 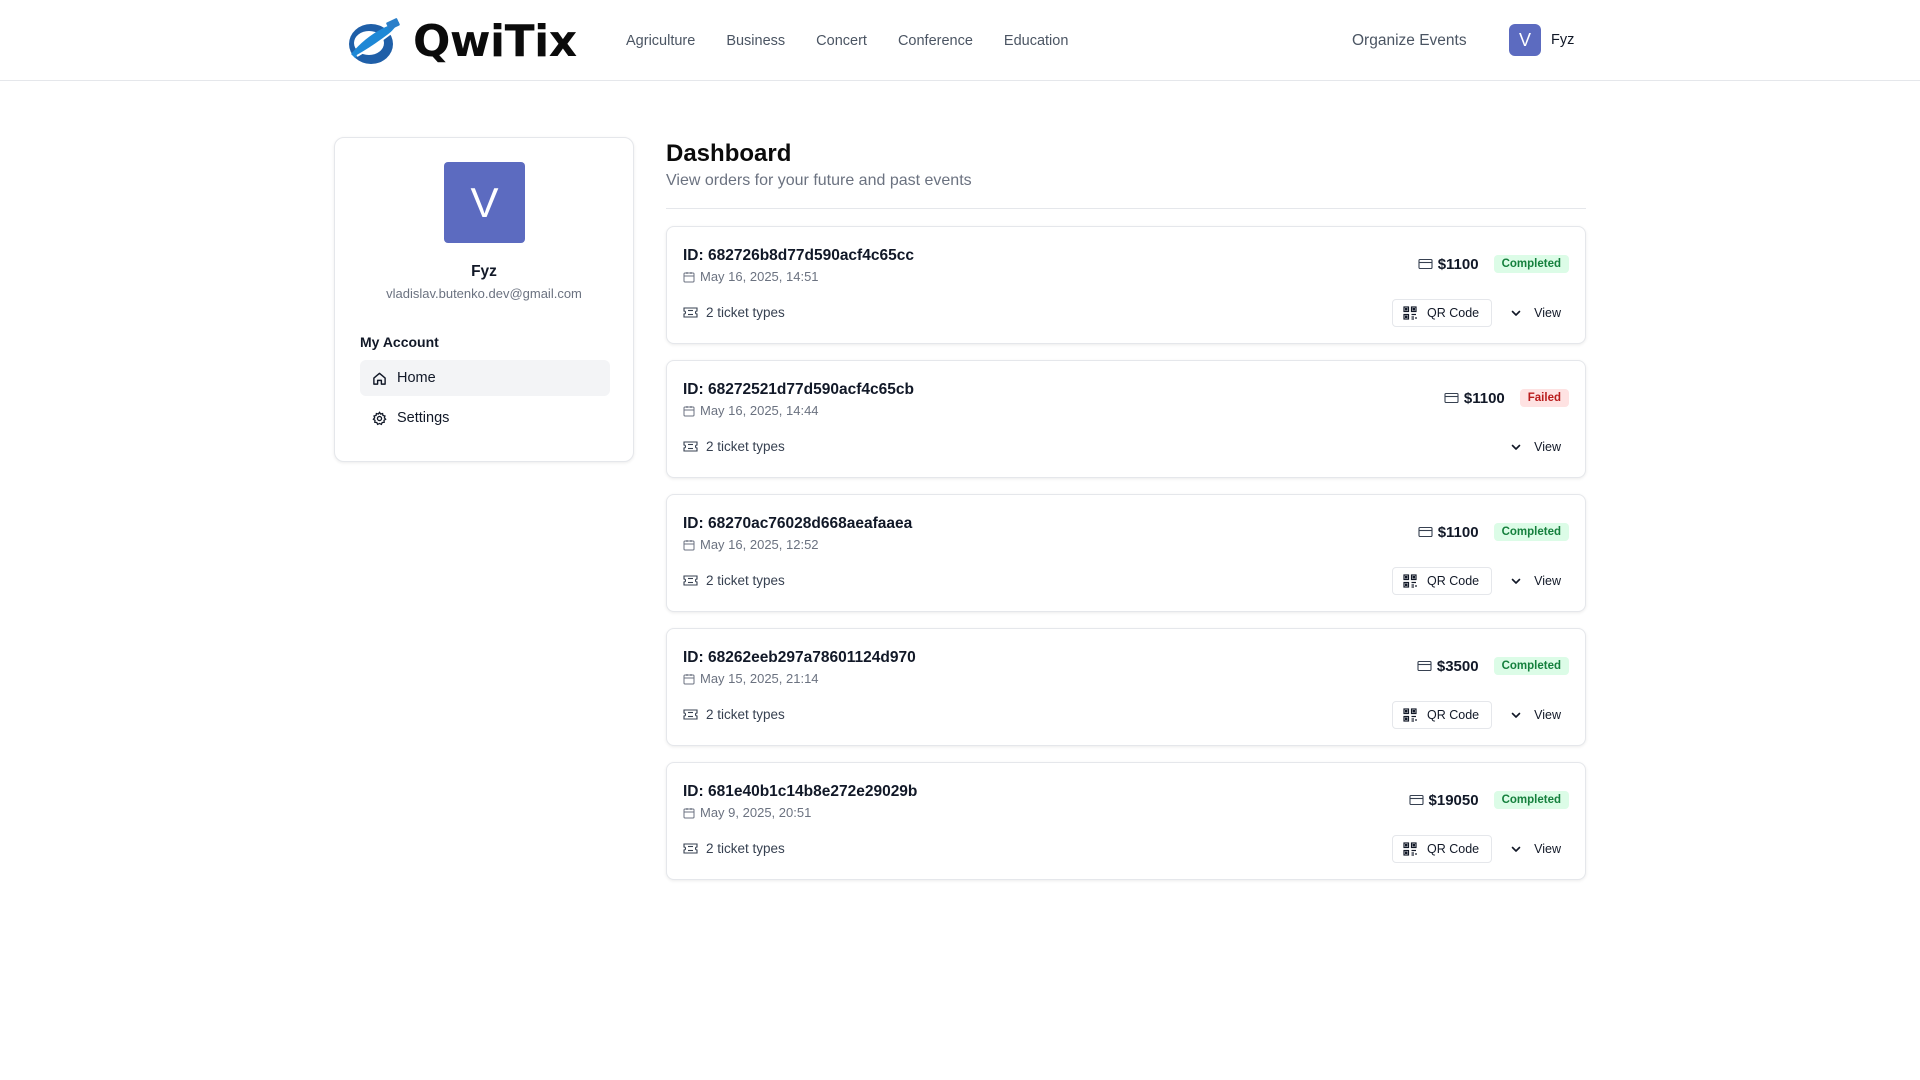 What do you see at coordinates (423, 418) in the screenshot?
I see `sidebar-item-label: Settings` at bounding box center [423, 418].